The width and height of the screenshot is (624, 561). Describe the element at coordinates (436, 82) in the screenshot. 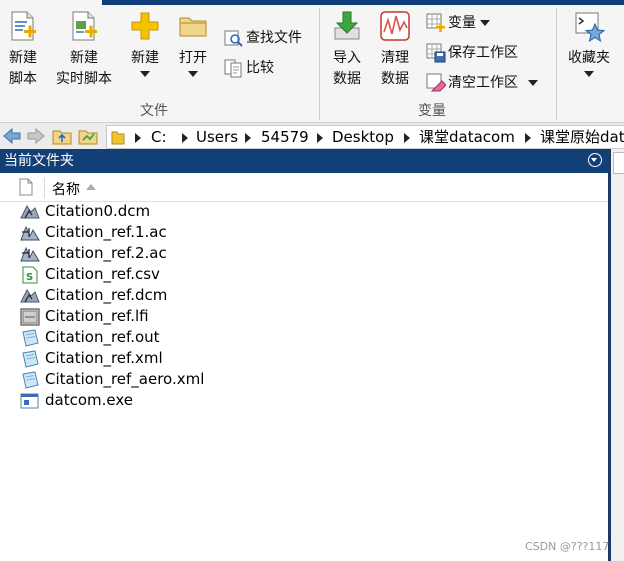

I see `eraser-icon` at that location.